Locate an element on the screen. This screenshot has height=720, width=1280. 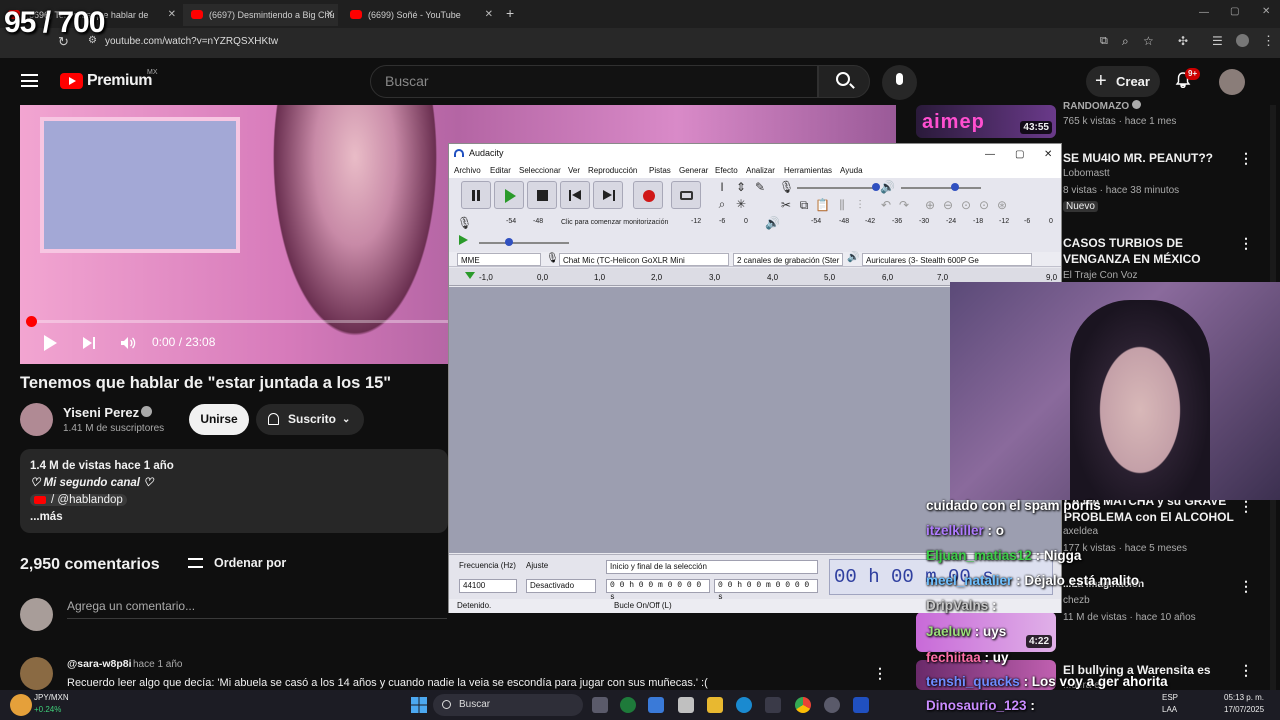
channels-select: 2 canales de grabación (Ster is located at coordinates (788, 259).